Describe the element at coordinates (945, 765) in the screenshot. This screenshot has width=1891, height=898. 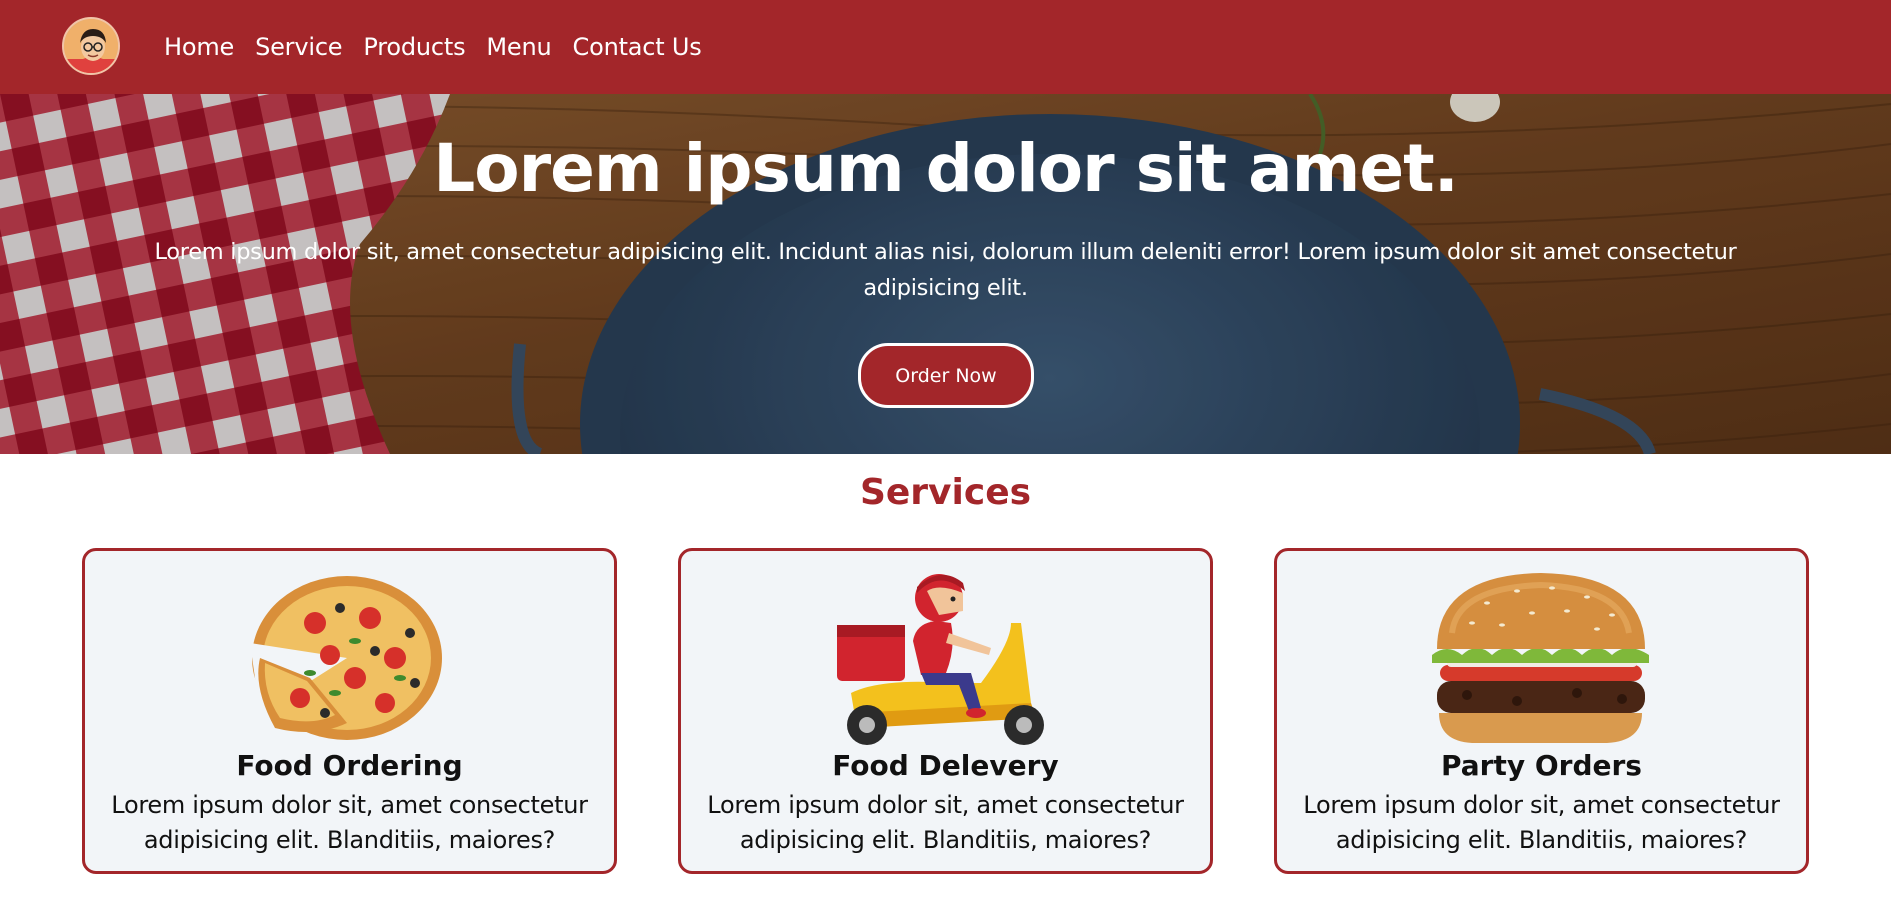
I see `service-card-title: Food Delevery` at that location.